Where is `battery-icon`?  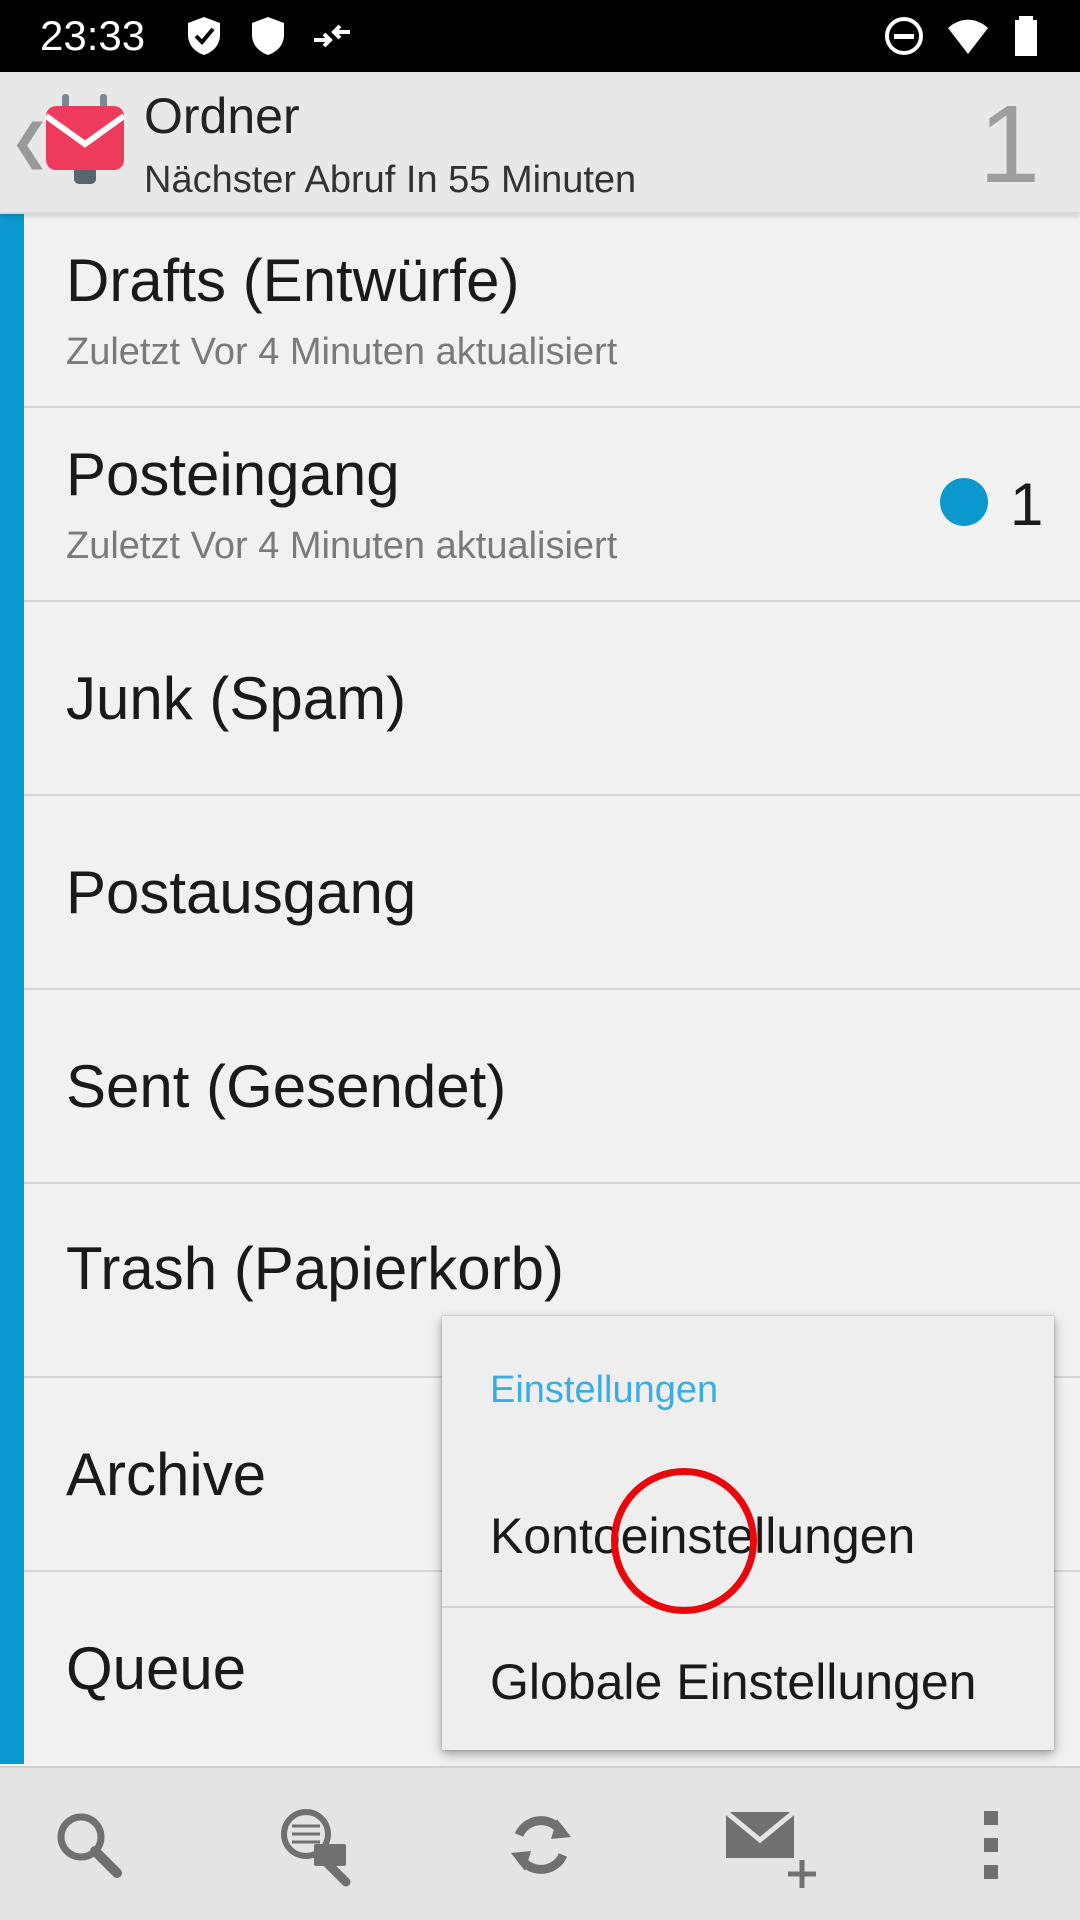 battery-icon is located at coordinates (1026, 36).